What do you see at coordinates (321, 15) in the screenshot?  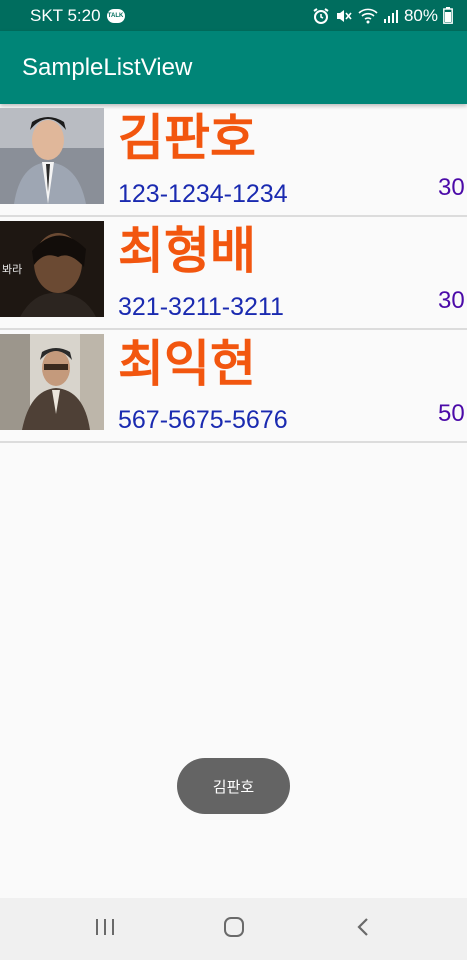 I see `alarm-icon` at bounding box center [321, 15].